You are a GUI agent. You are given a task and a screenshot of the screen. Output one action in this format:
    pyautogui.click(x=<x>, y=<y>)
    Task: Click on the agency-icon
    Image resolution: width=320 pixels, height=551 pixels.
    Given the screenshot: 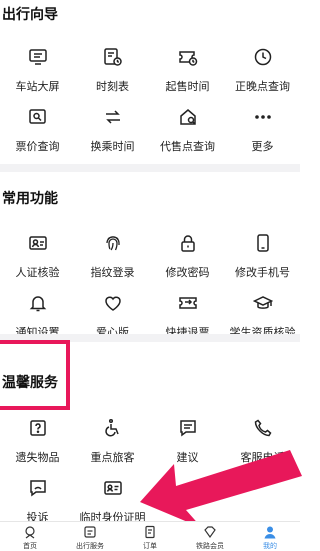 What is the action you would take?
    pyautogui.click(x=188, y=117)
    